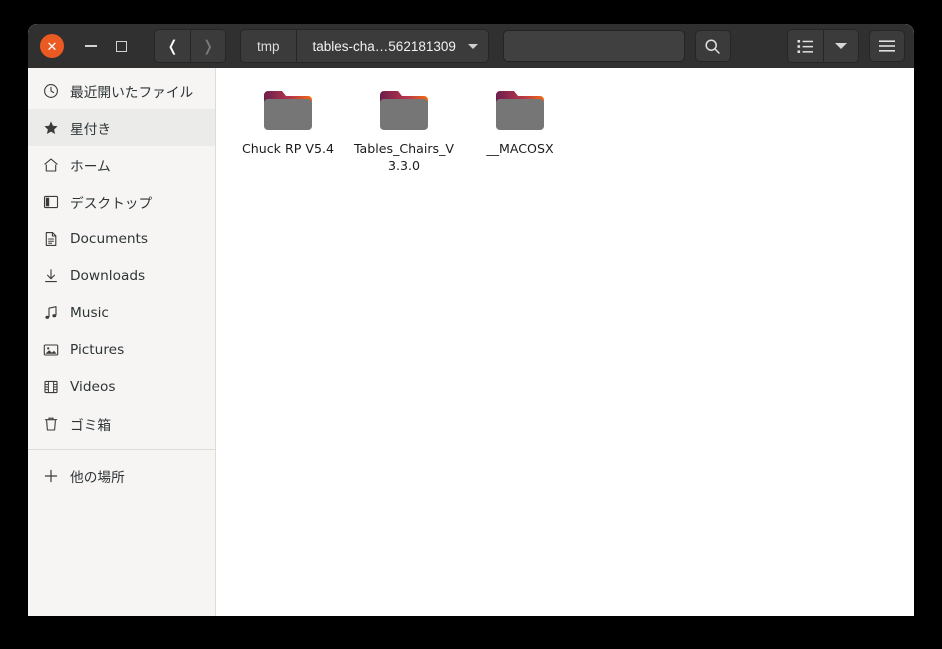  I want to click on sidebar-item-desktop: デスクトップ, so click(121, 201).